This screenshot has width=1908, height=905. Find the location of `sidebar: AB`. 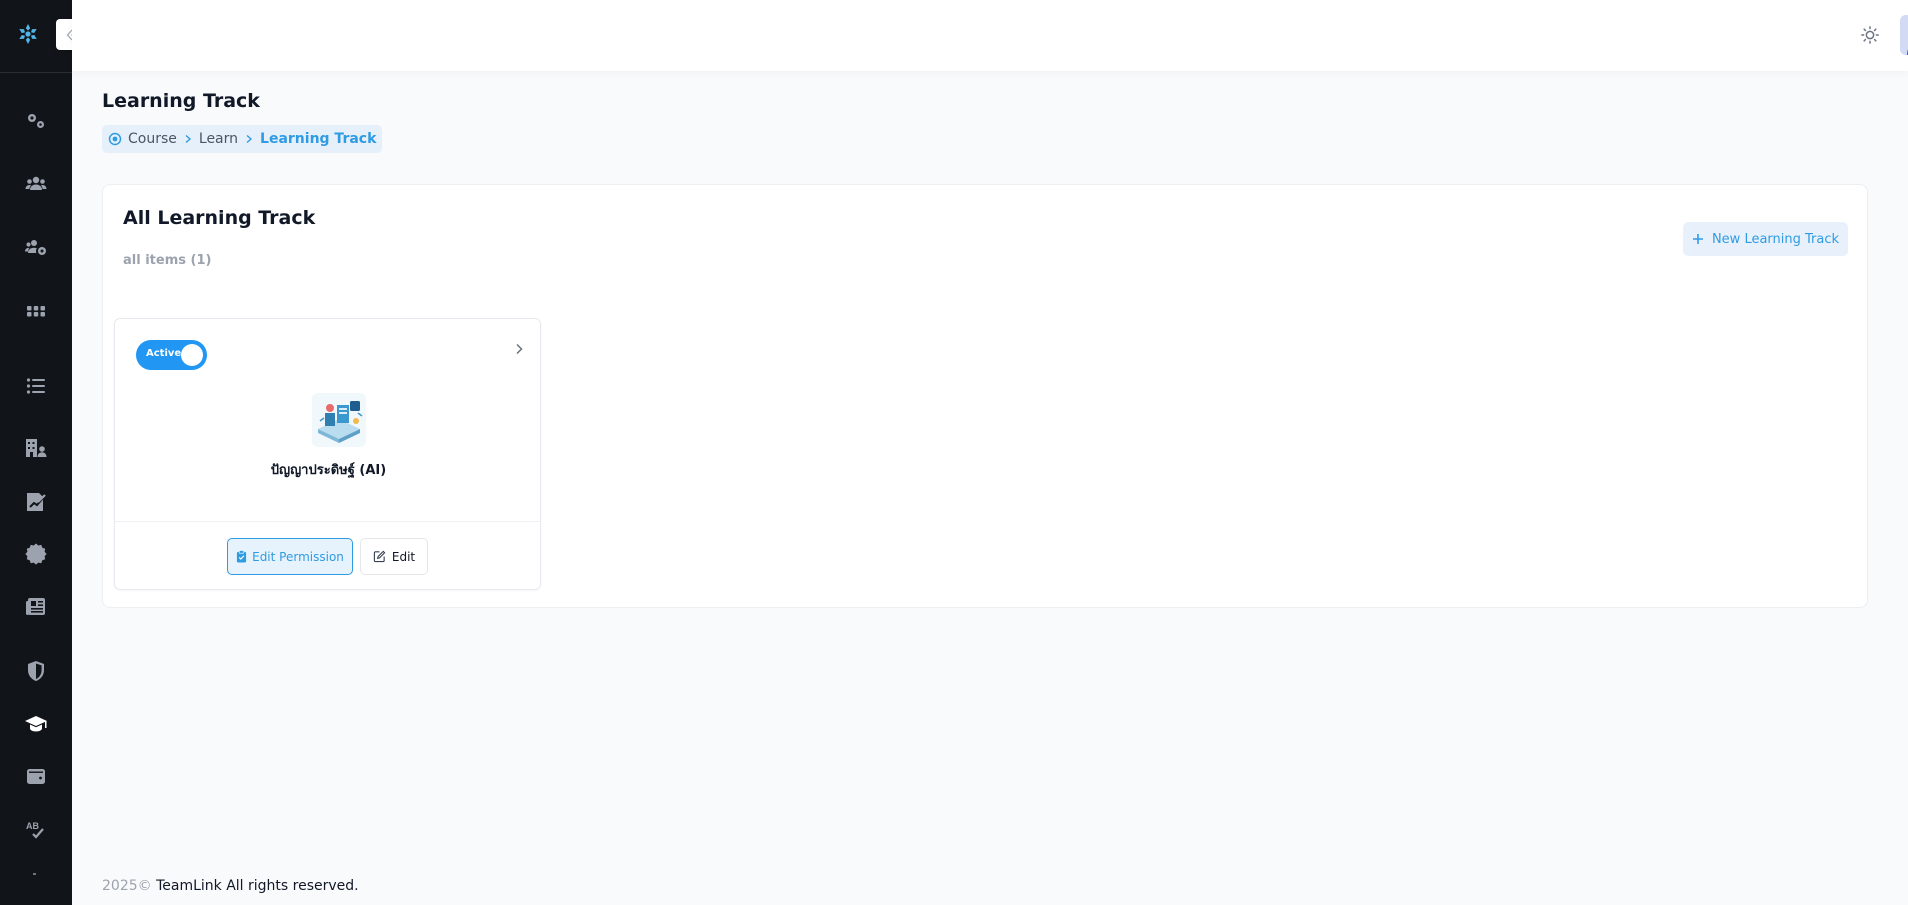

sidebar: AB is located at coordinates (36, 452).